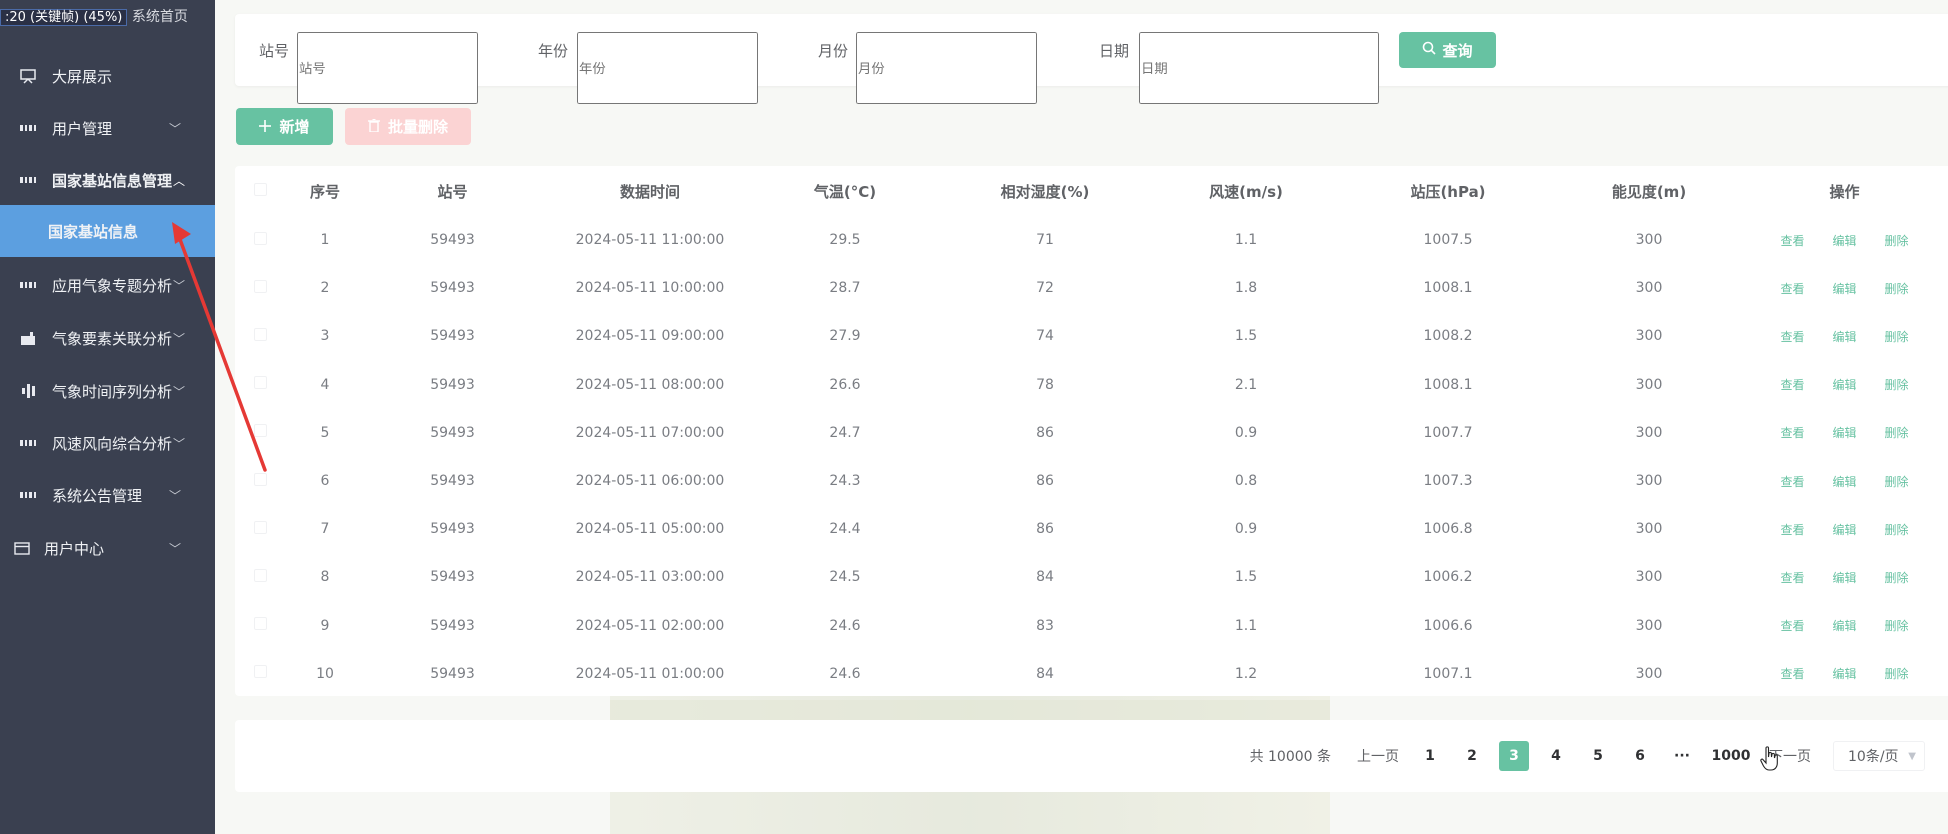  What do you see at coordinates (107, 391) in the screenshot?
I see `sidebar-item-time-series: 气象时间序列分析 ﹀` at bounding box center [107, 391].